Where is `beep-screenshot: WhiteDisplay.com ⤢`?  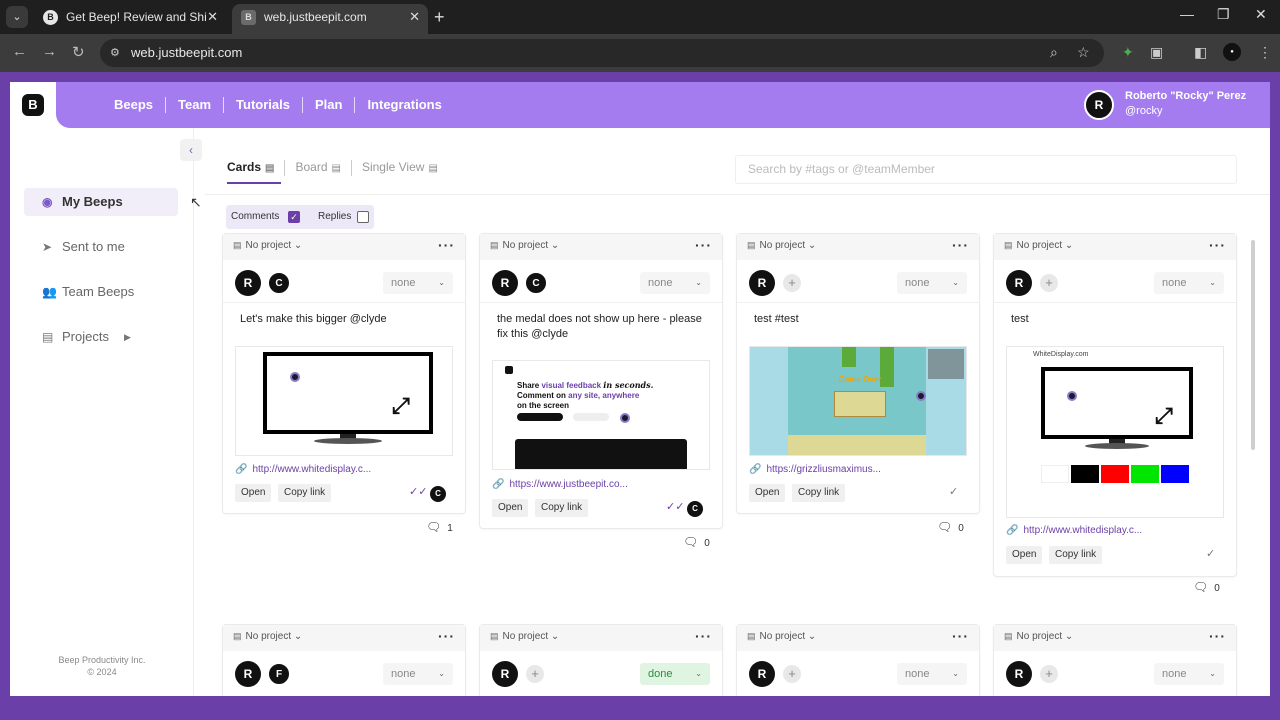
beep-screenshot: WhiteDisplay.com ⤢ is located at coordinates (1115, 432).